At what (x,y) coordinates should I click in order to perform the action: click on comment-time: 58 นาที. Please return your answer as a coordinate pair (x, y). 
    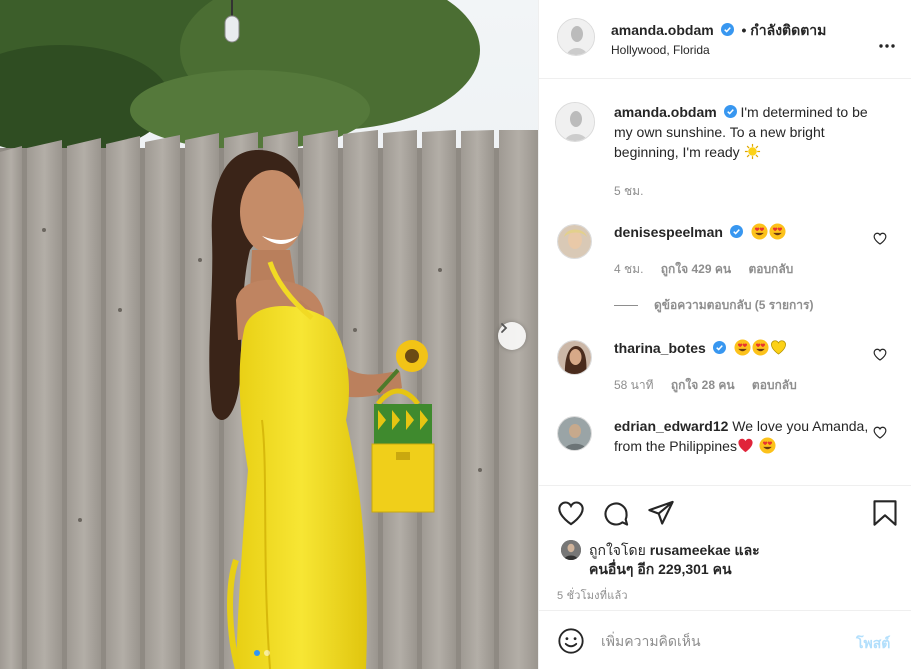
    Looking at the image, I should click on (634, 385).